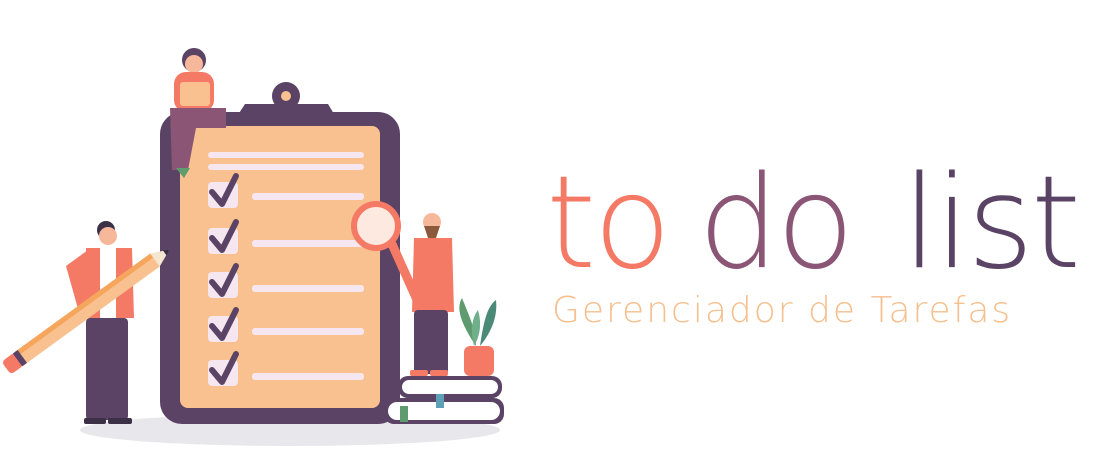 Image resolution: width=1100 pixels, height=472 pixels. What do you see at coordinates (478, 337) in the screenshot?
I see `plant-pot-icon` at bounding box center [478, 337].